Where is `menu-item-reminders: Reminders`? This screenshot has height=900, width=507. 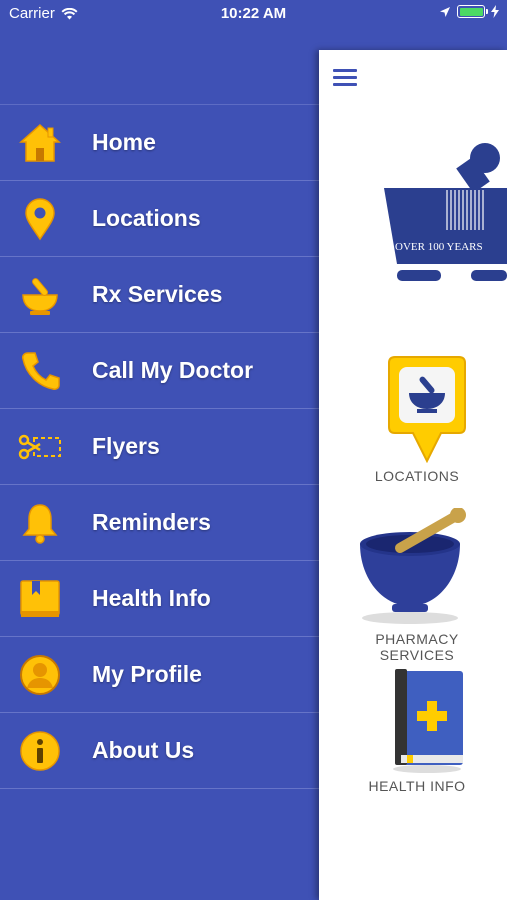 menu-item-reminders: Reminders is located at coordinates (159, 523).